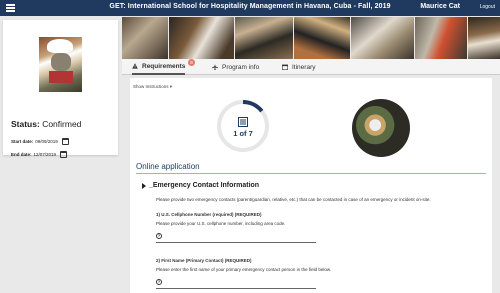  I want to click on user-name: Maurice Cat, so click(440, 6).